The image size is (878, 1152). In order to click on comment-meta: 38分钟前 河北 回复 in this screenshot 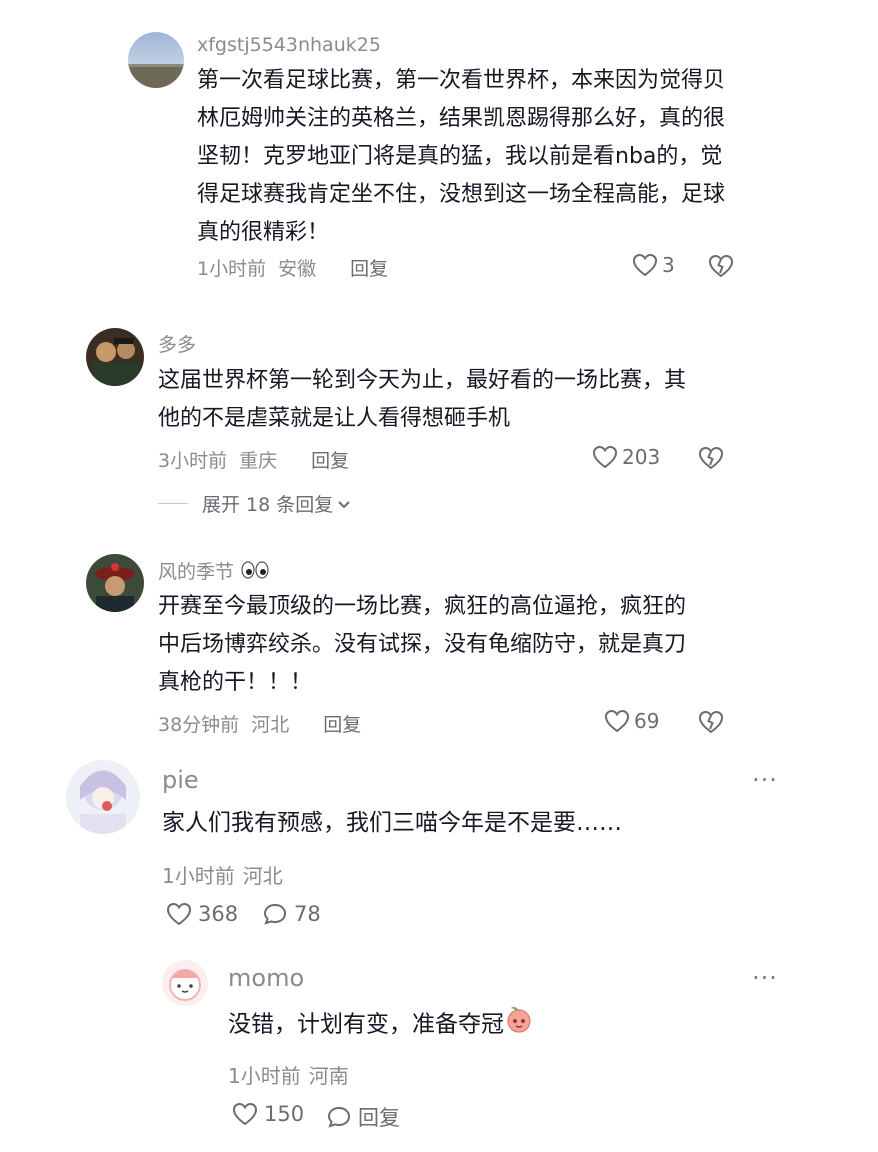, I will do `click(265, 723)`.